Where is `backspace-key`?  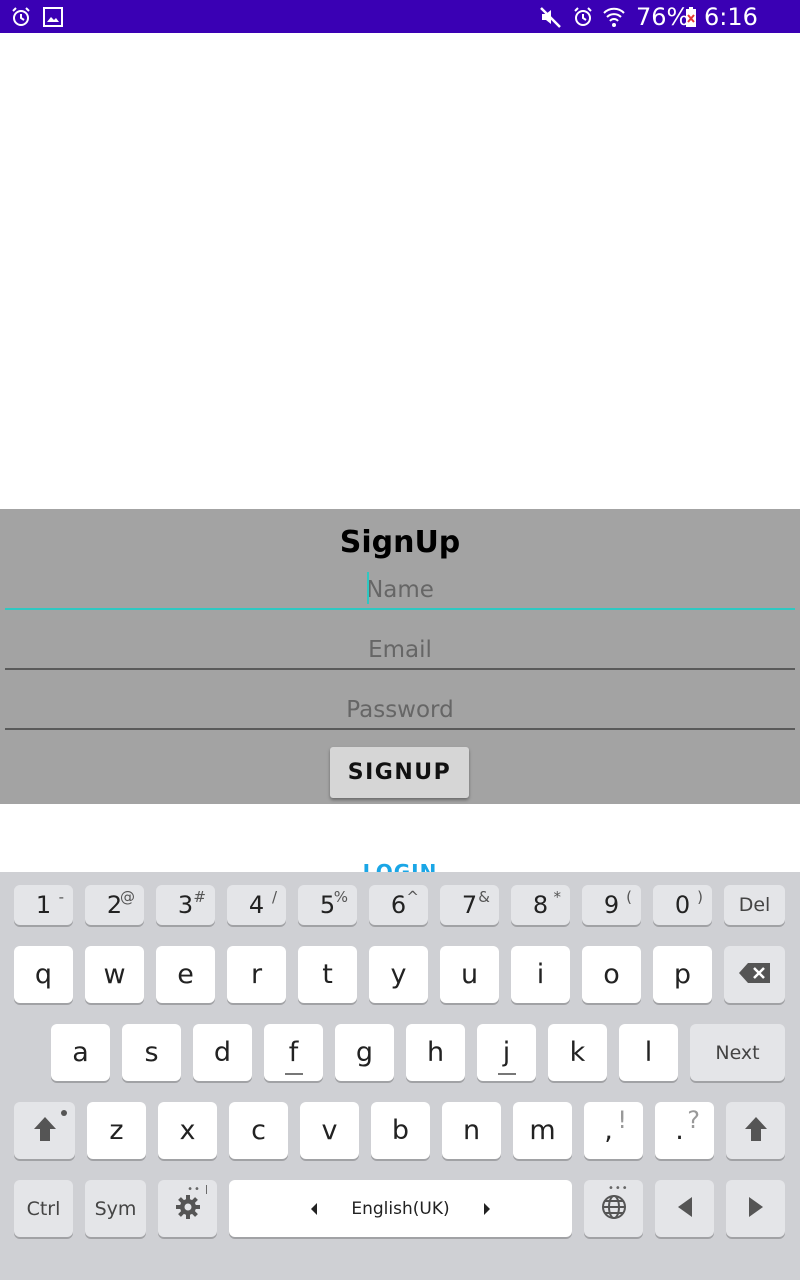
backspace-key is located at coordinates (754, 974).